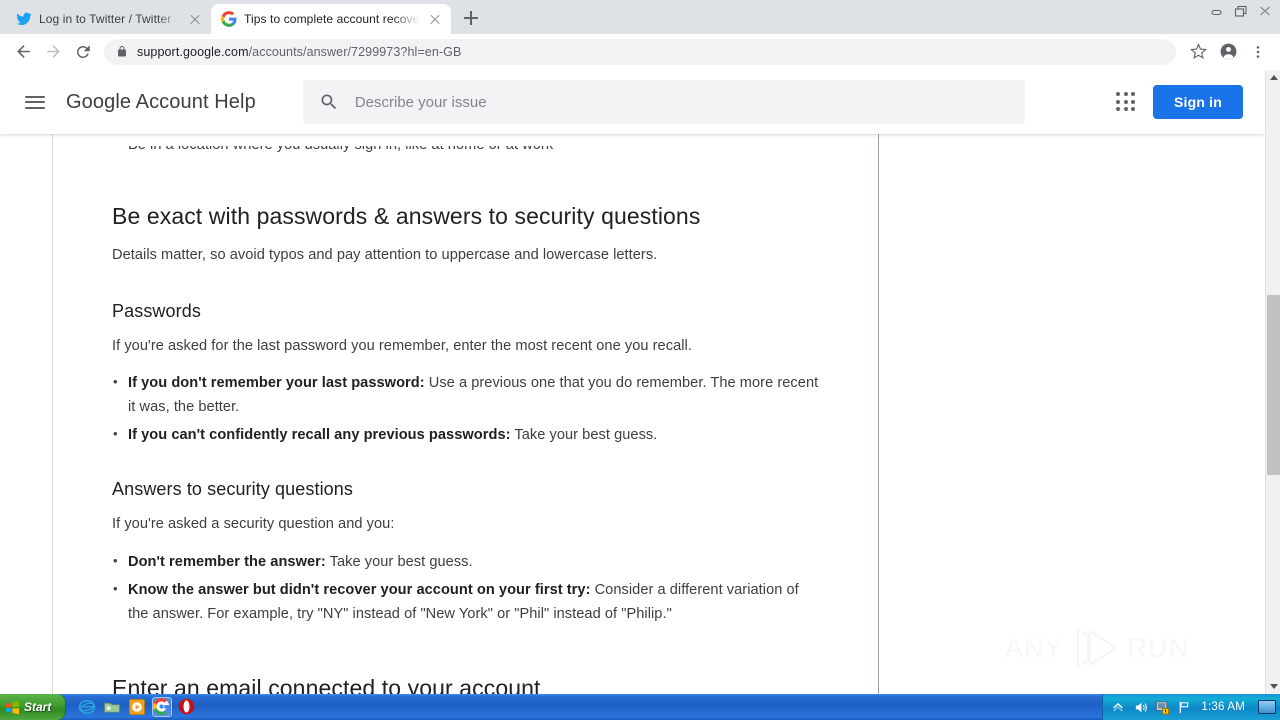  Describe the element at coordinates (53, 52) in the screenshot. I see `forward-arrow-icon` at that location.